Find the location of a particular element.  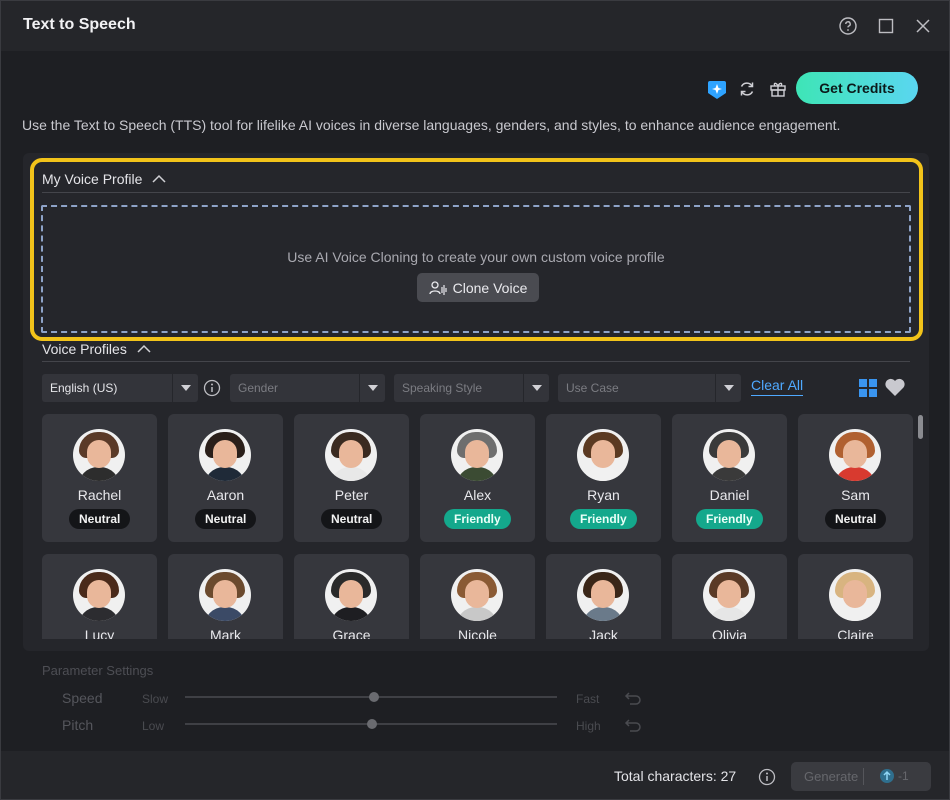

title-bar: Text to Speech is located at coordinates (475, 26).